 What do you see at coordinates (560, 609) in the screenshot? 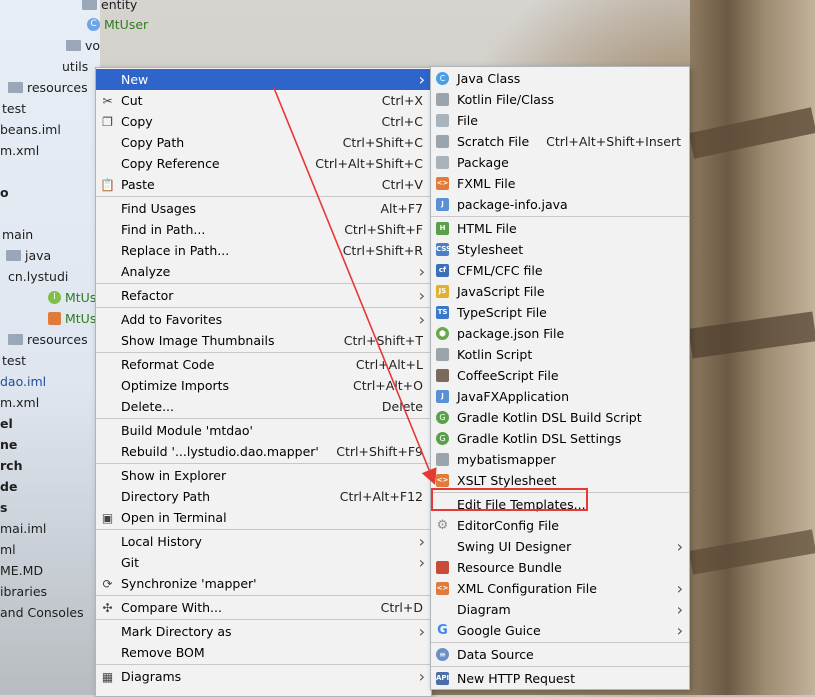
I see `menu-item-diagram: Diagram ›` at bounding box center [560, 609].